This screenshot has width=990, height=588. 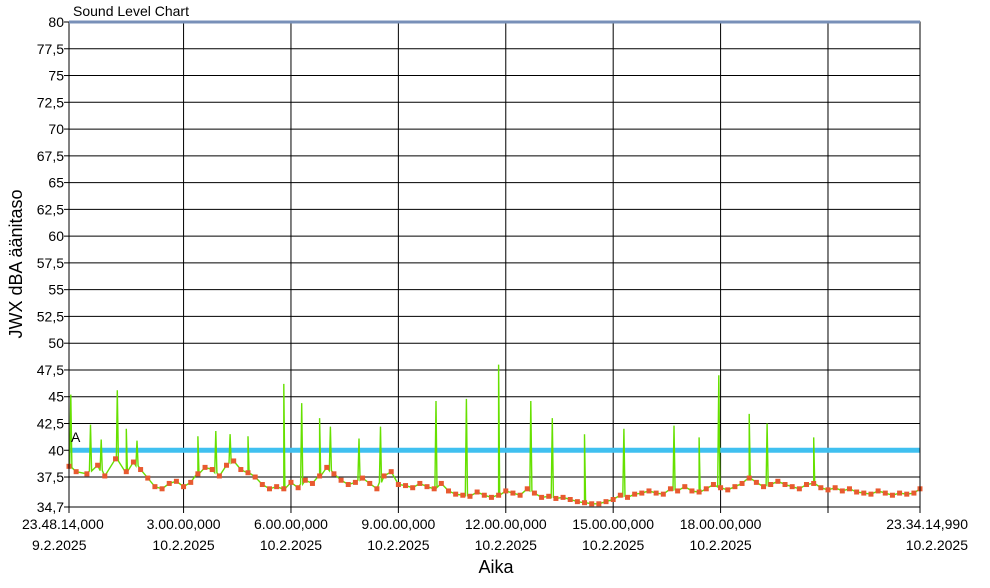 I want to click on x-tick-label-time: 3.00.00,000, so click(x=184, y=524).